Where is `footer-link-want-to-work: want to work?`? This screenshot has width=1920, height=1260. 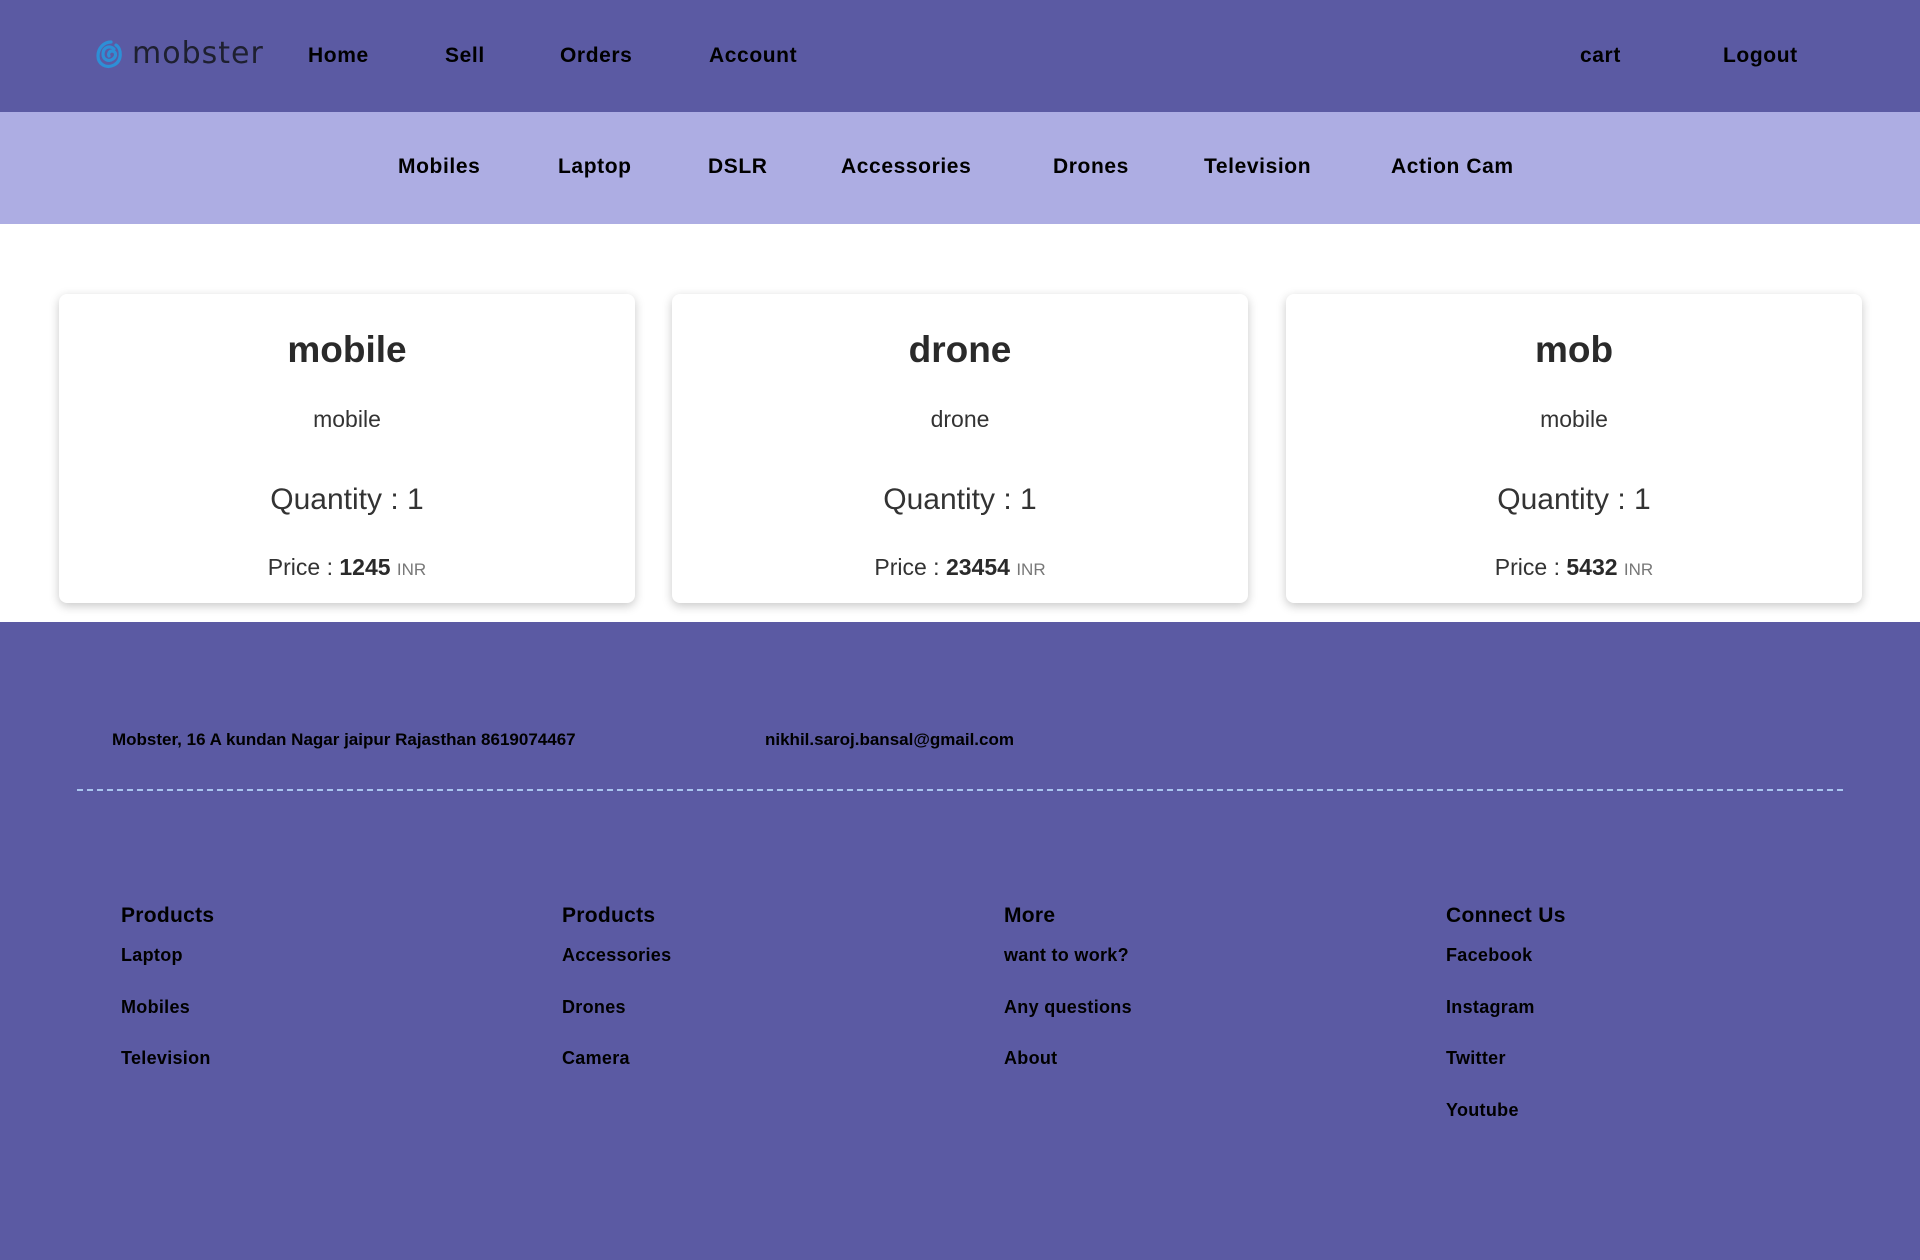
footer-link-want-to-work: want to work? is located at coordinates (1066, 955).